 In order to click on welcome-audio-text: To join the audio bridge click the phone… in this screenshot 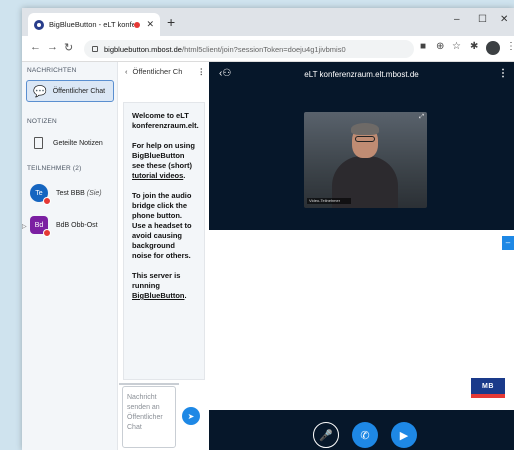, I will do `click(162, 225)`.